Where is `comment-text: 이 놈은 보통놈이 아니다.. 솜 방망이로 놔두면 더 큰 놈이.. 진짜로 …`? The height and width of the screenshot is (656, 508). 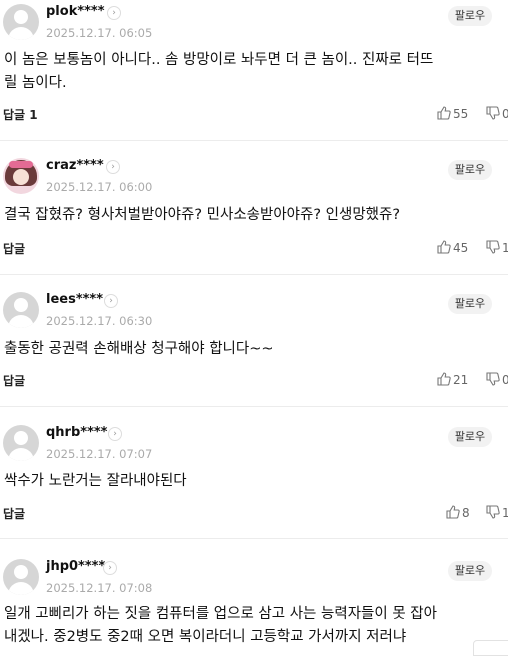
comment-text: 이 놈은 보통놈이 아니다.. 솜 방망이로 놔두면 더 큰 놈이.. 진짜로 … is located at coordinates (219, 71).